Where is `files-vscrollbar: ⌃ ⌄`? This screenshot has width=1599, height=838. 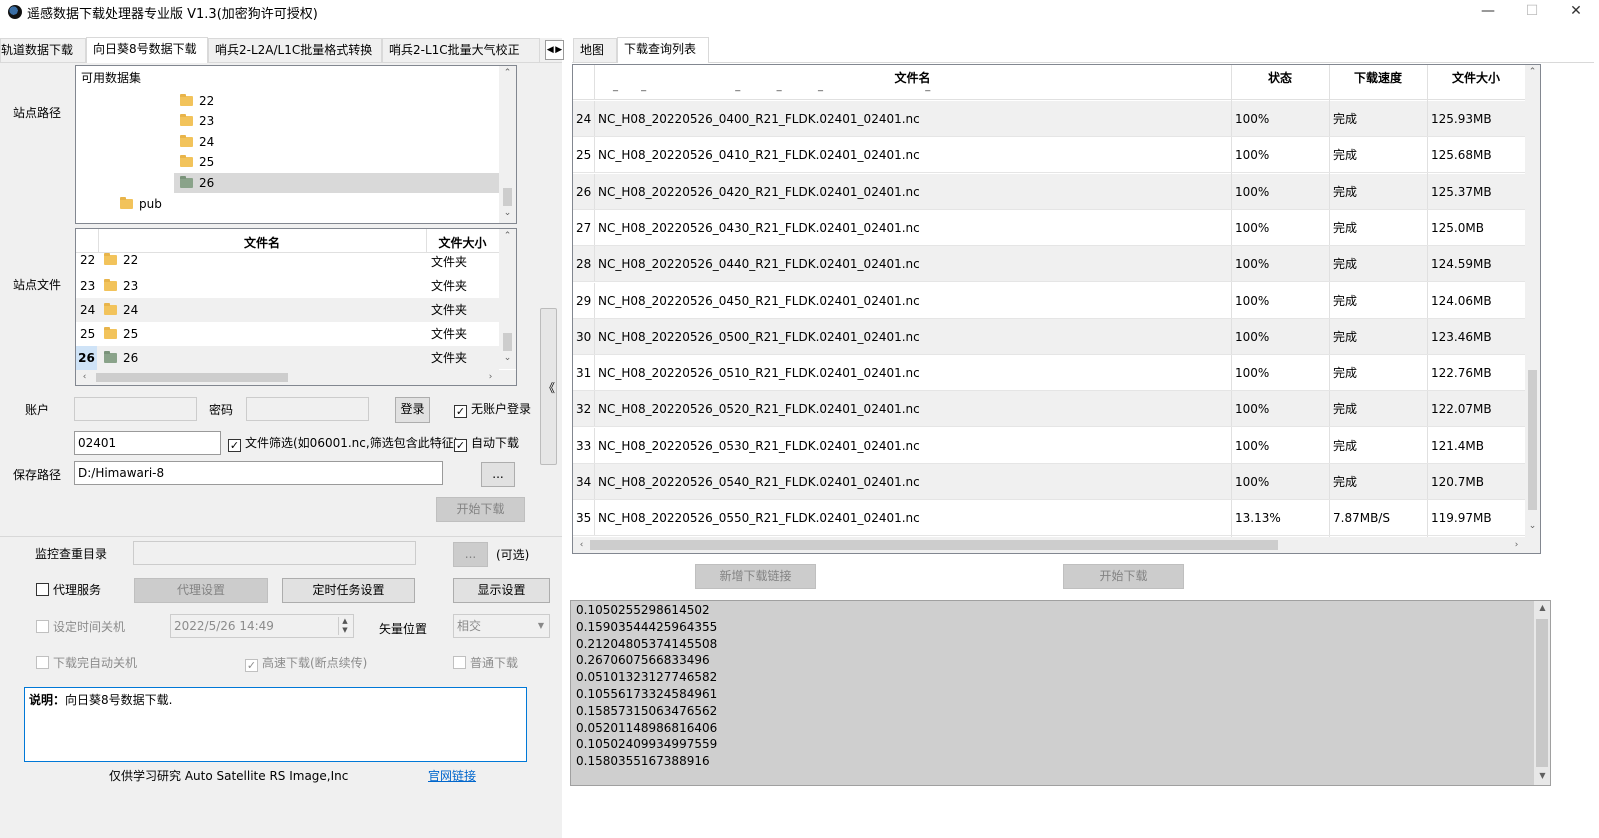 files-vscrollbar: ⌃ ⌄ is located at coordinates (507, 299).